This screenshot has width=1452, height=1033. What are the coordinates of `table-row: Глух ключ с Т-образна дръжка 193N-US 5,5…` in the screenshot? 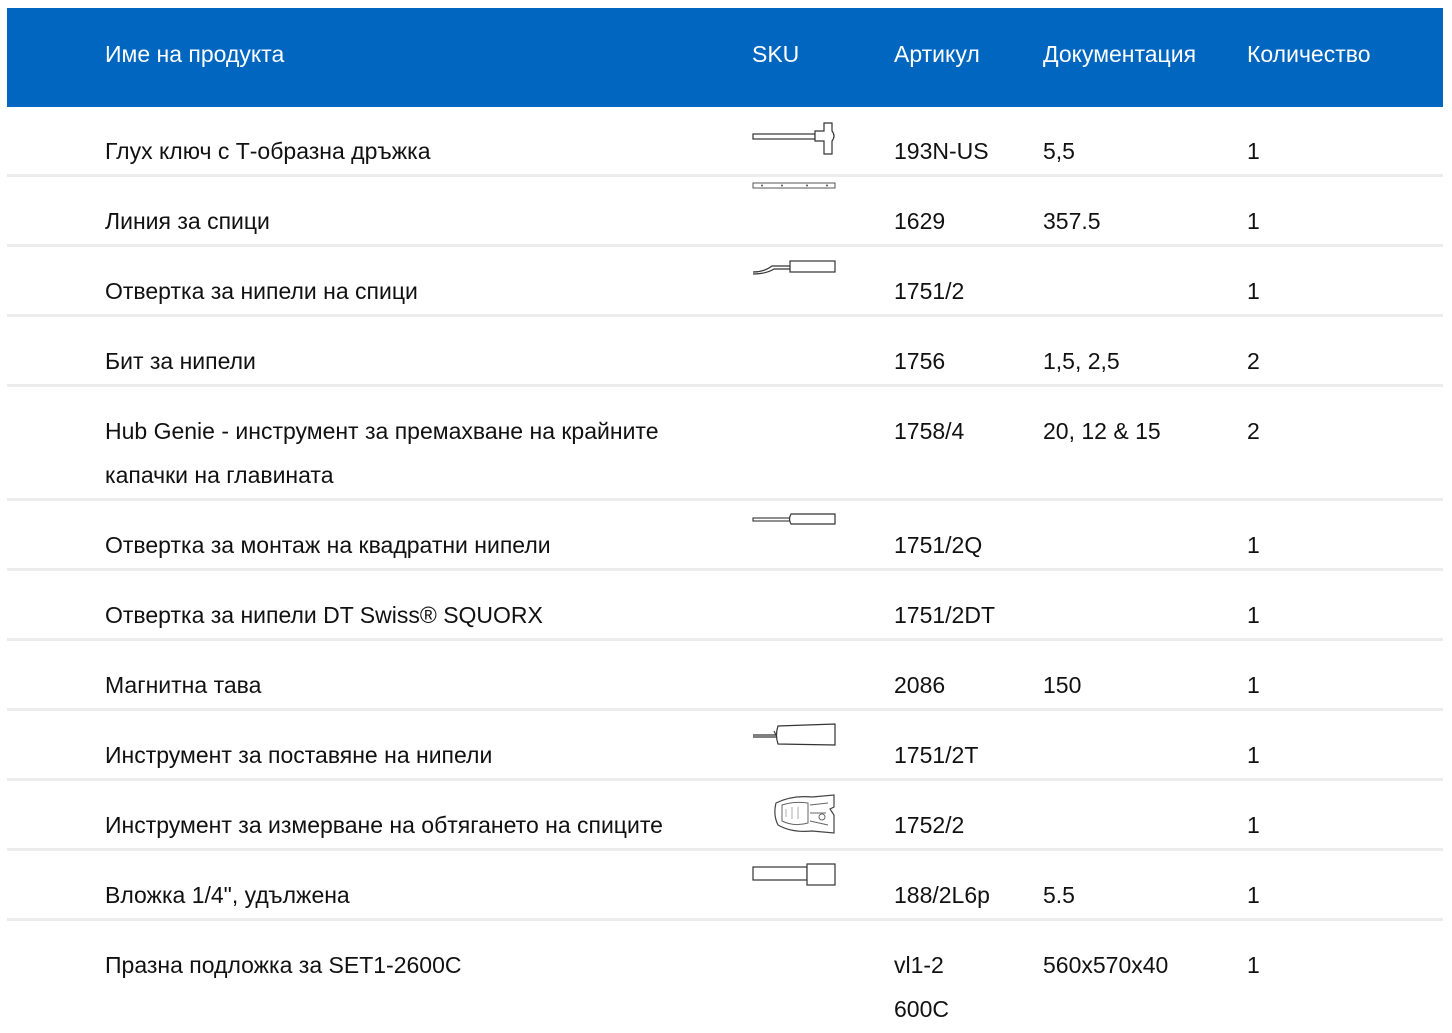 It's located at (725, 142).